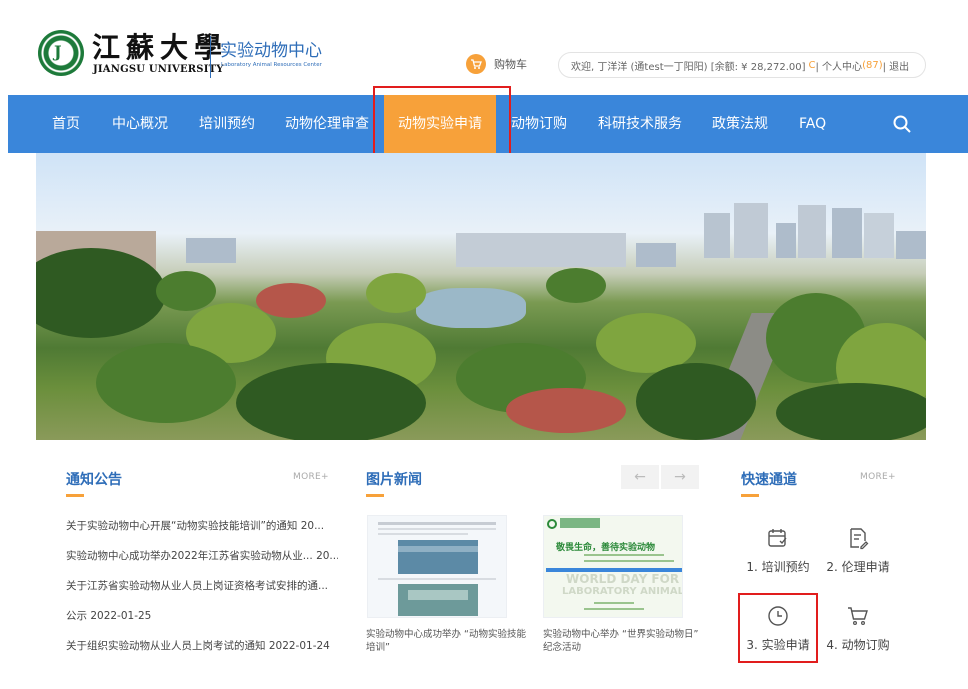 Image resolution: width=968 pixels, height=689 pixels. Describe the element at coordinates (640, 477) in the screenshot. I see `prev-arrow-icon: ←` at that location.